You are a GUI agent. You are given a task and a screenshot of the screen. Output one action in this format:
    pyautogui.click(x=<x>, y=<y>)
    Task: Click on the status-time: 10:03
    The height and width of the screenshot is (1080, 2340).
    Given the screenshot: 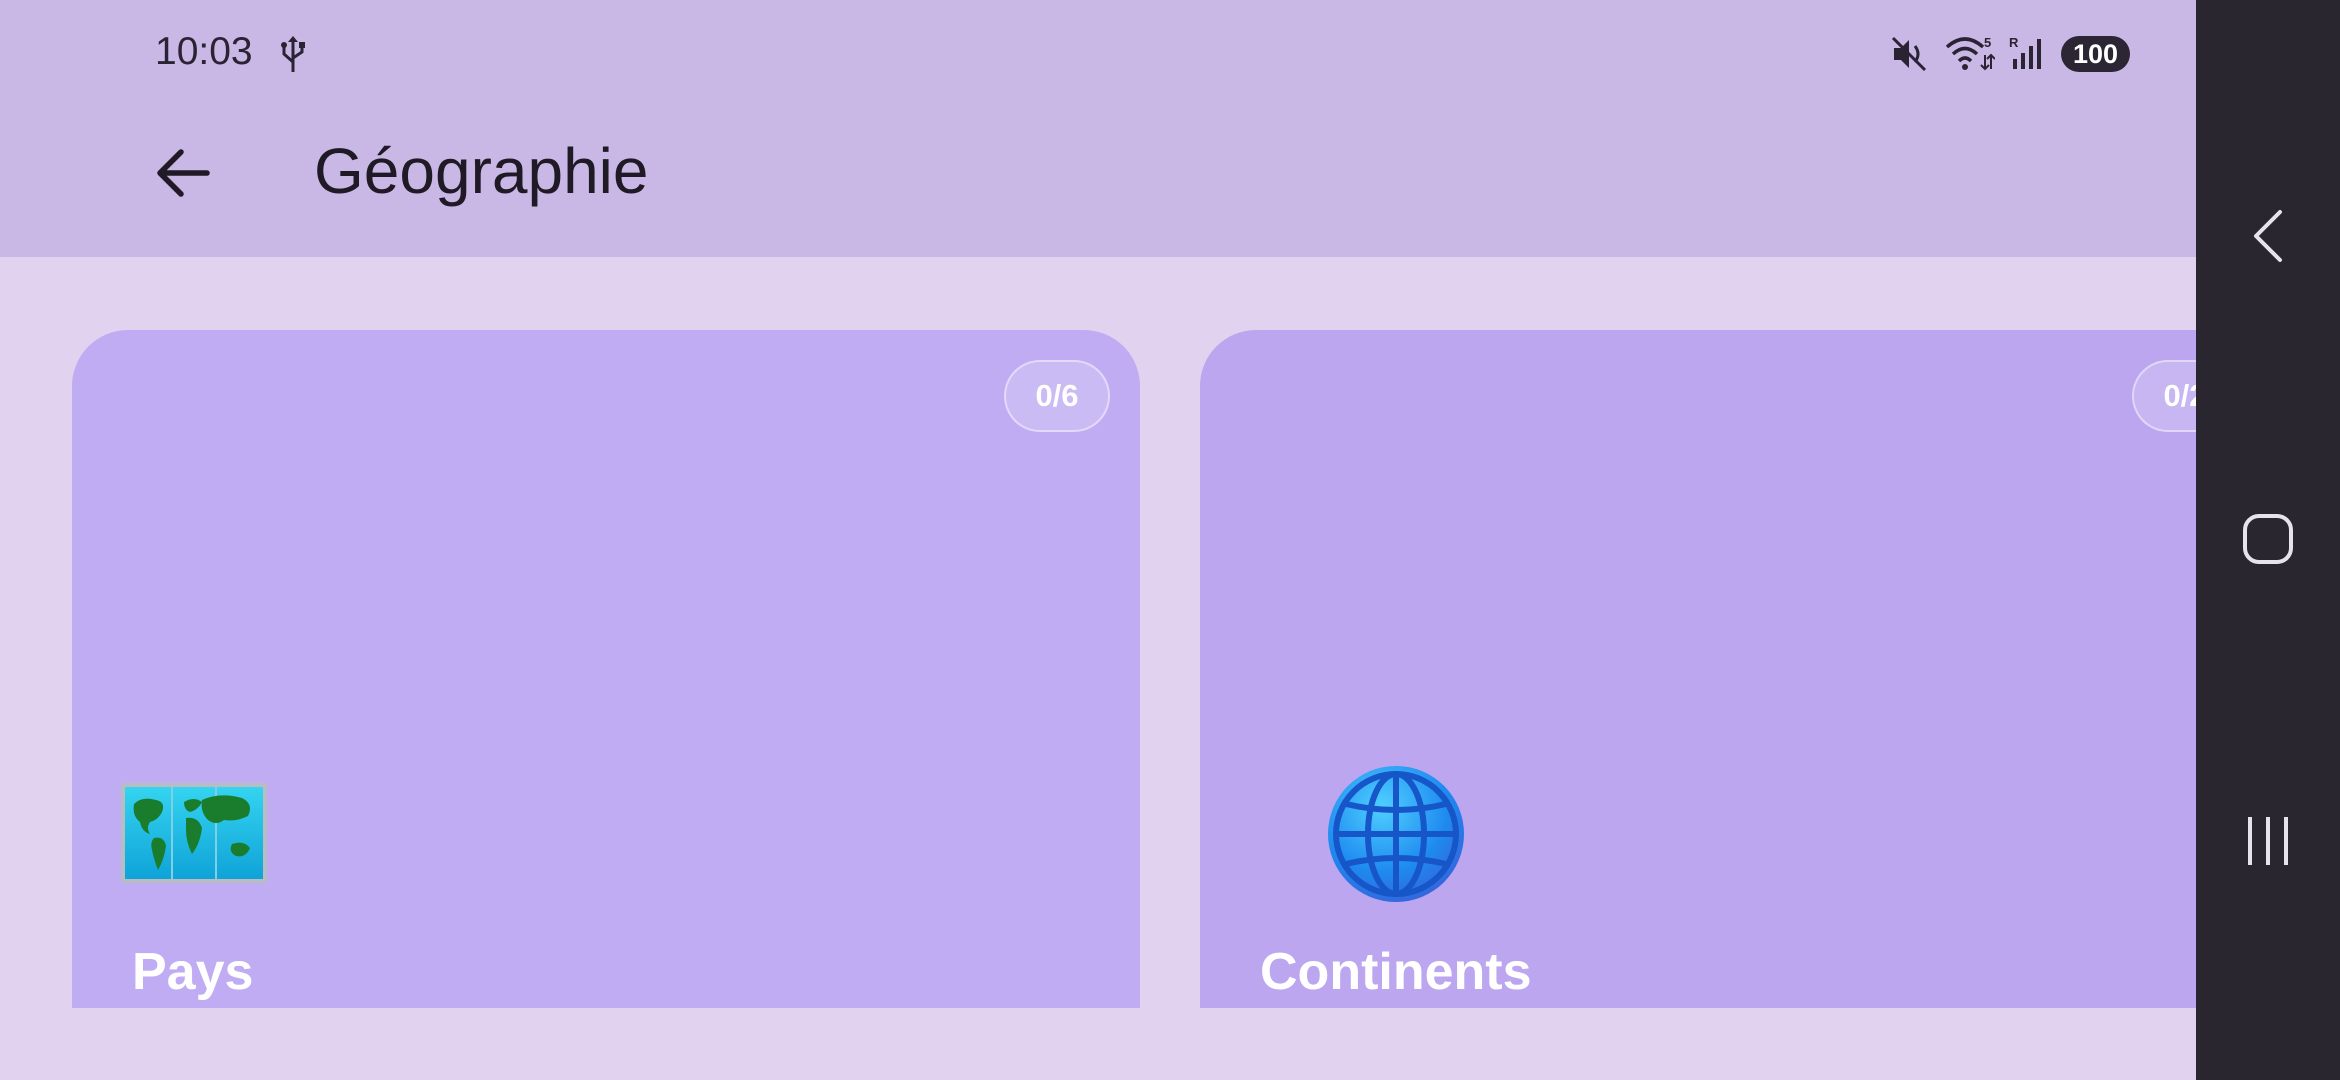 What is the action you would take?
    pyautogui.click(x=204, y=51)
    